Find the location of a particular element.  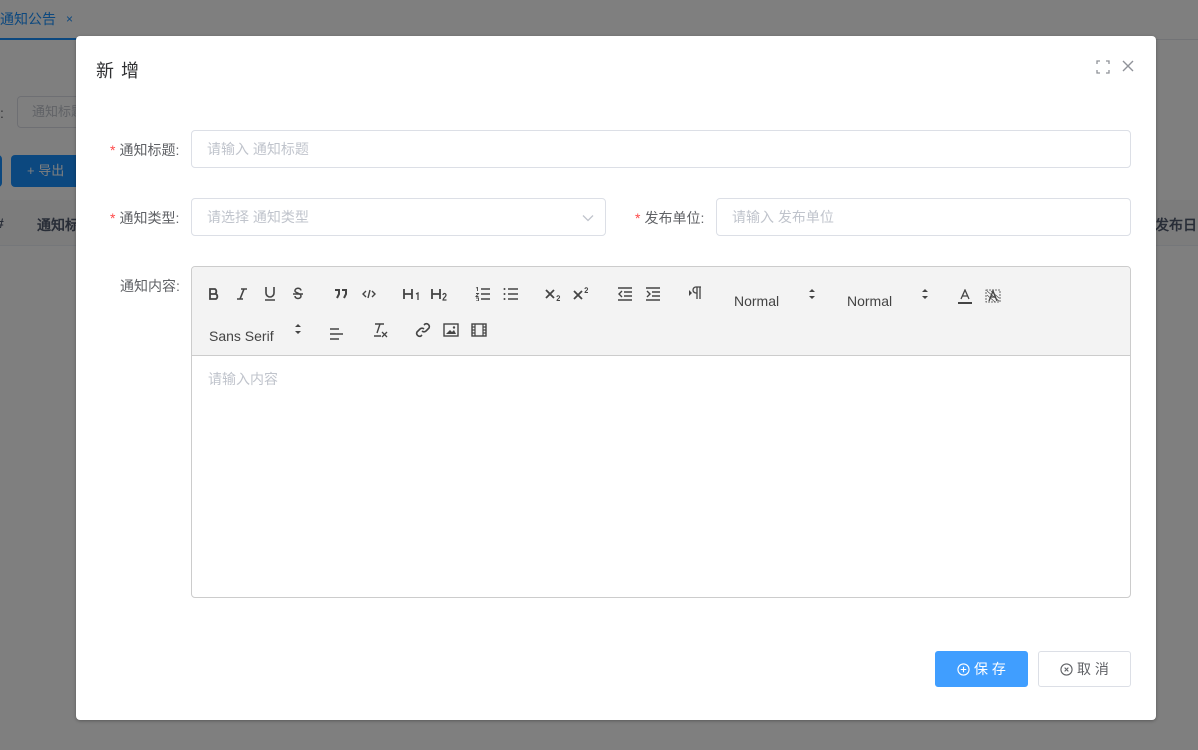

header-2-icon is located at coordinates (440, 294).